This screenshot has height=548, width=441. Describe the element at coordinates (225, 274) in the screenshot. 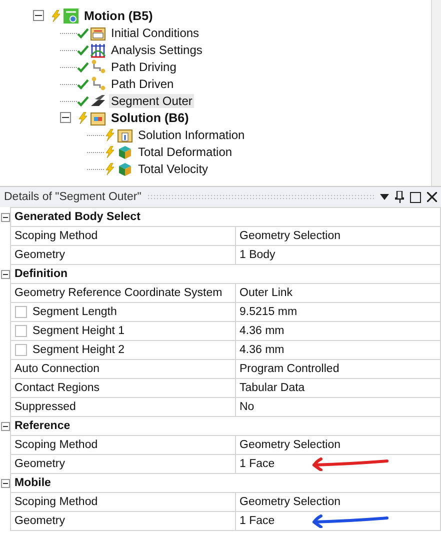

I see `section-header: Definition` at that location.